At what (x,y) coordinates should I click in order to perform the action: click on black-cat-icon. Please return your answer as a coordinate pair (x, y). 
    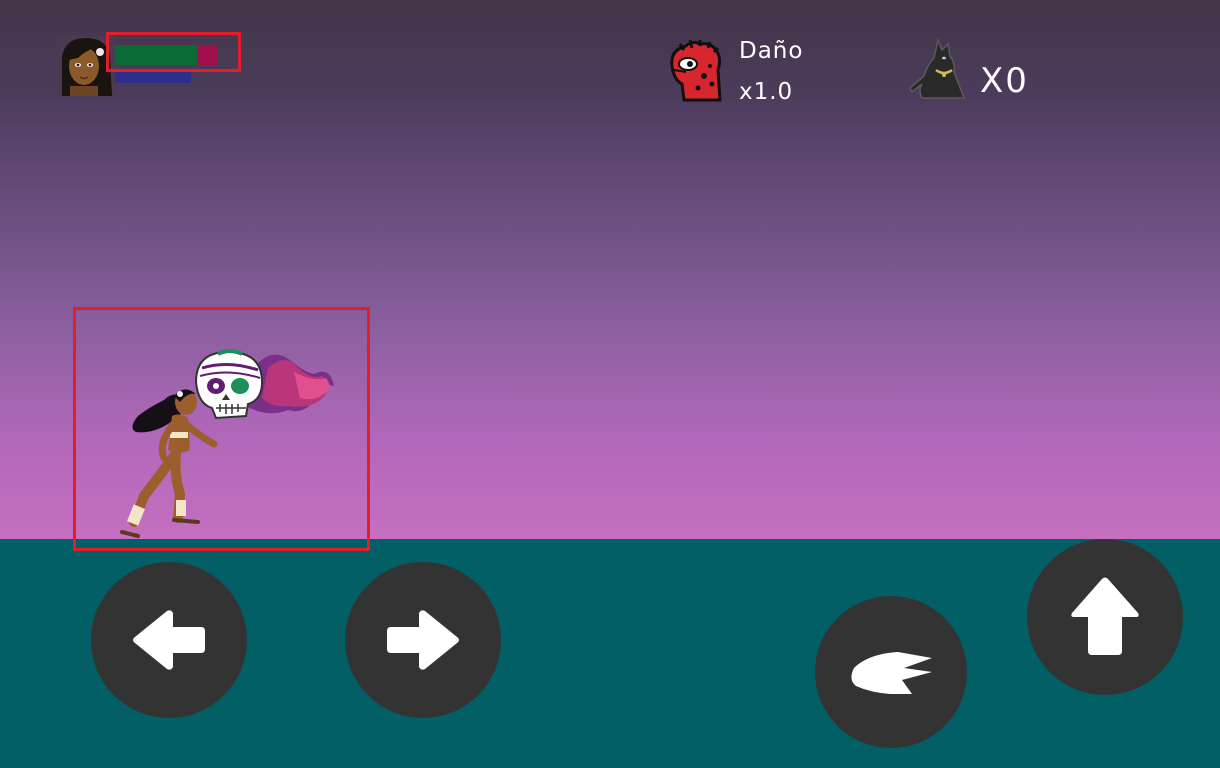
    Looking at the image, I should click on (938, 69).